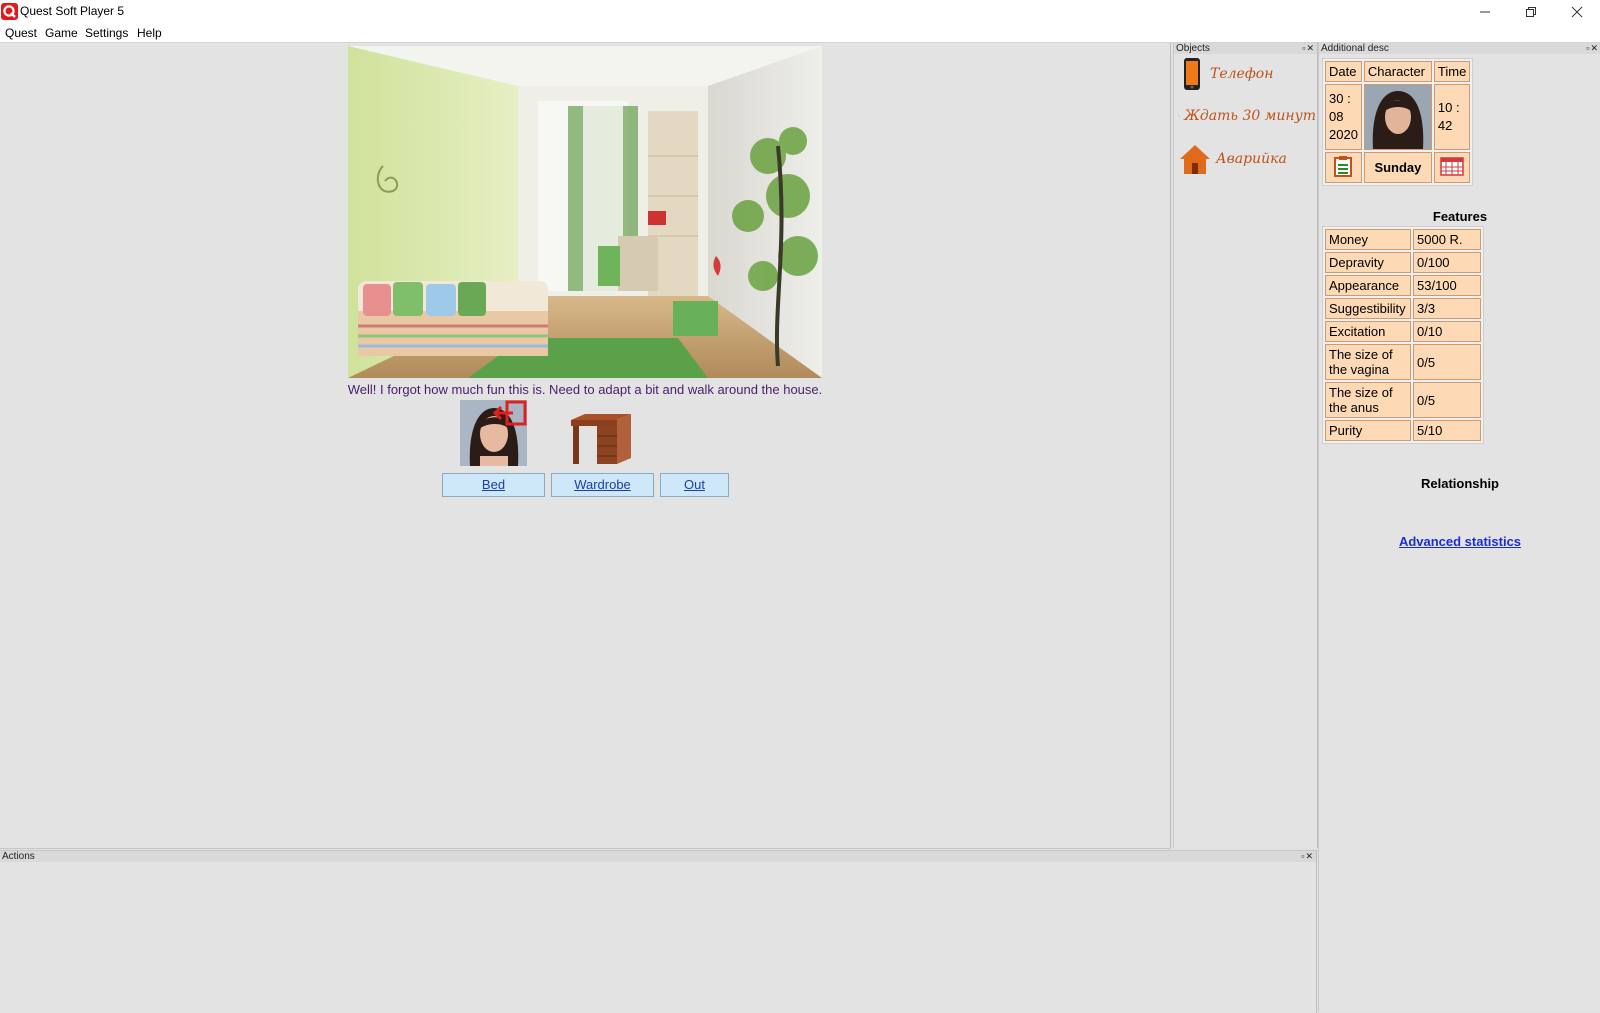 The width and height of the screenshot is (1600, 1013). I want to click on object-label: Ждать 30 минут, so click(1250, 116).